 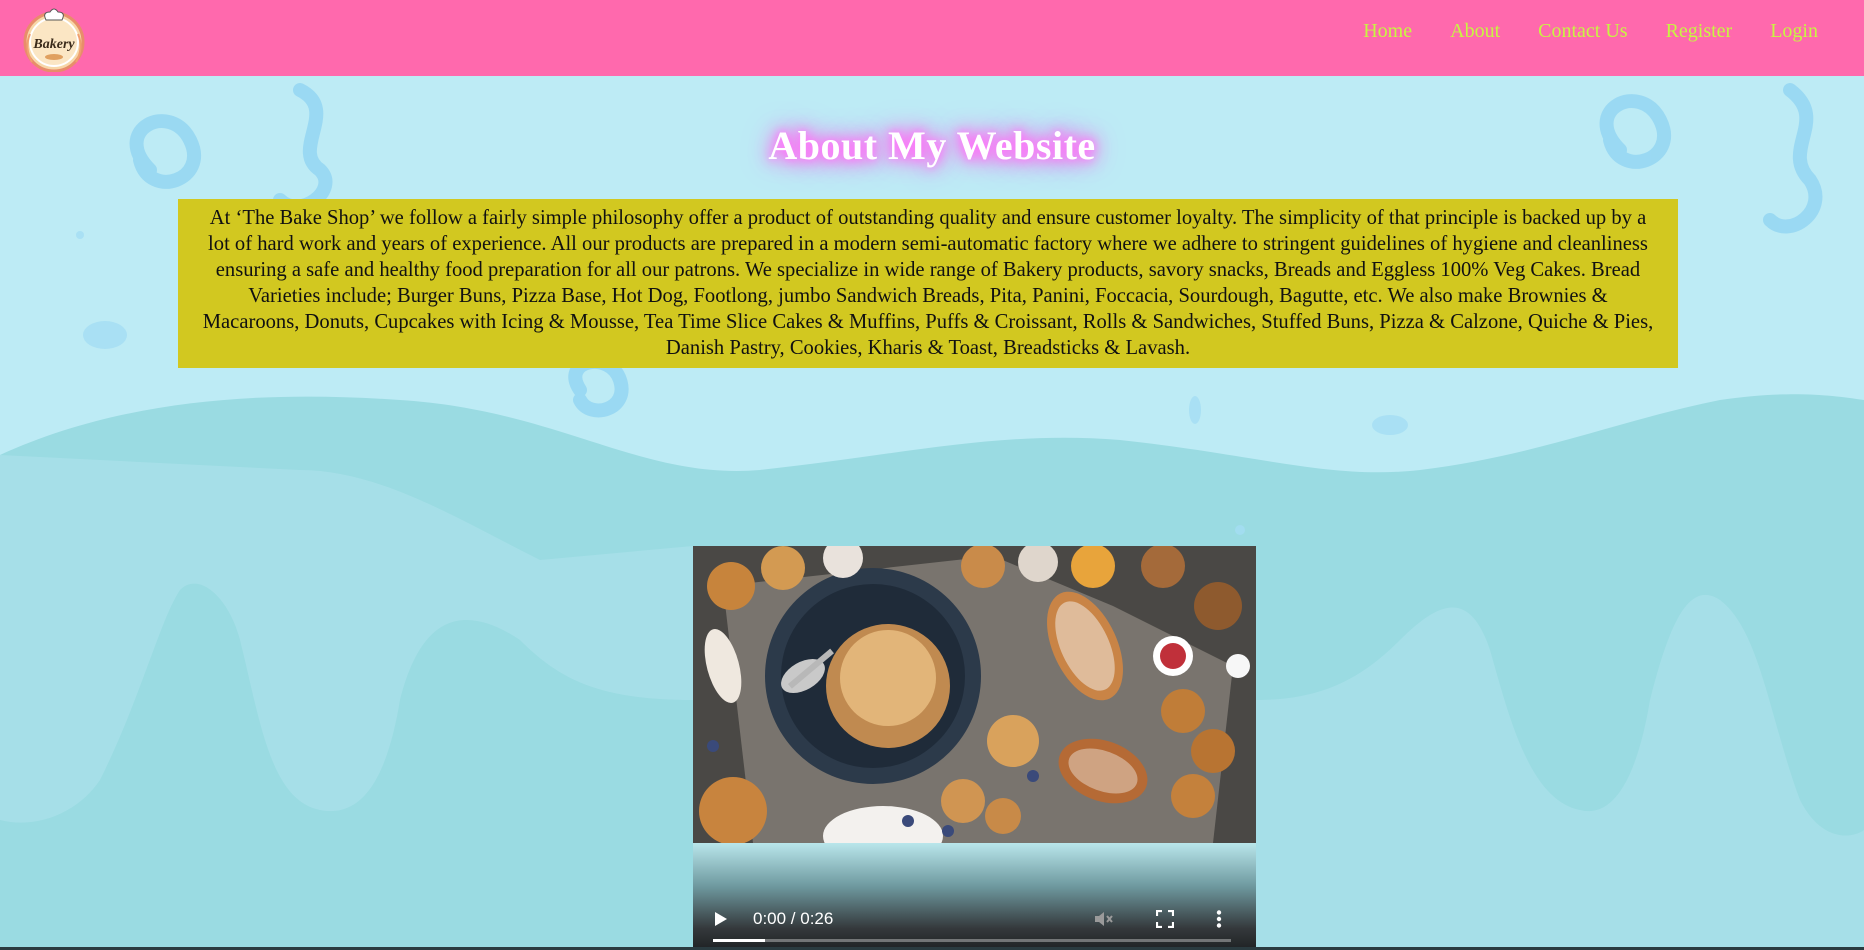 I want to click on video-thumbnail-bakery-image, so click(x=974, y=694).